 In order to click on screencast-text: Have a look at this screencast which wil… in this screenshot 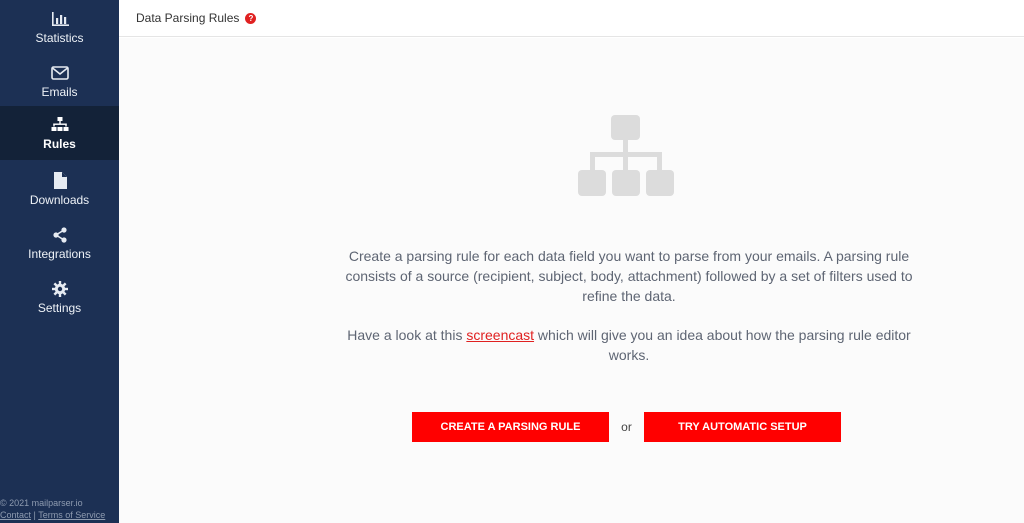, I will do `click(629, 345)`.